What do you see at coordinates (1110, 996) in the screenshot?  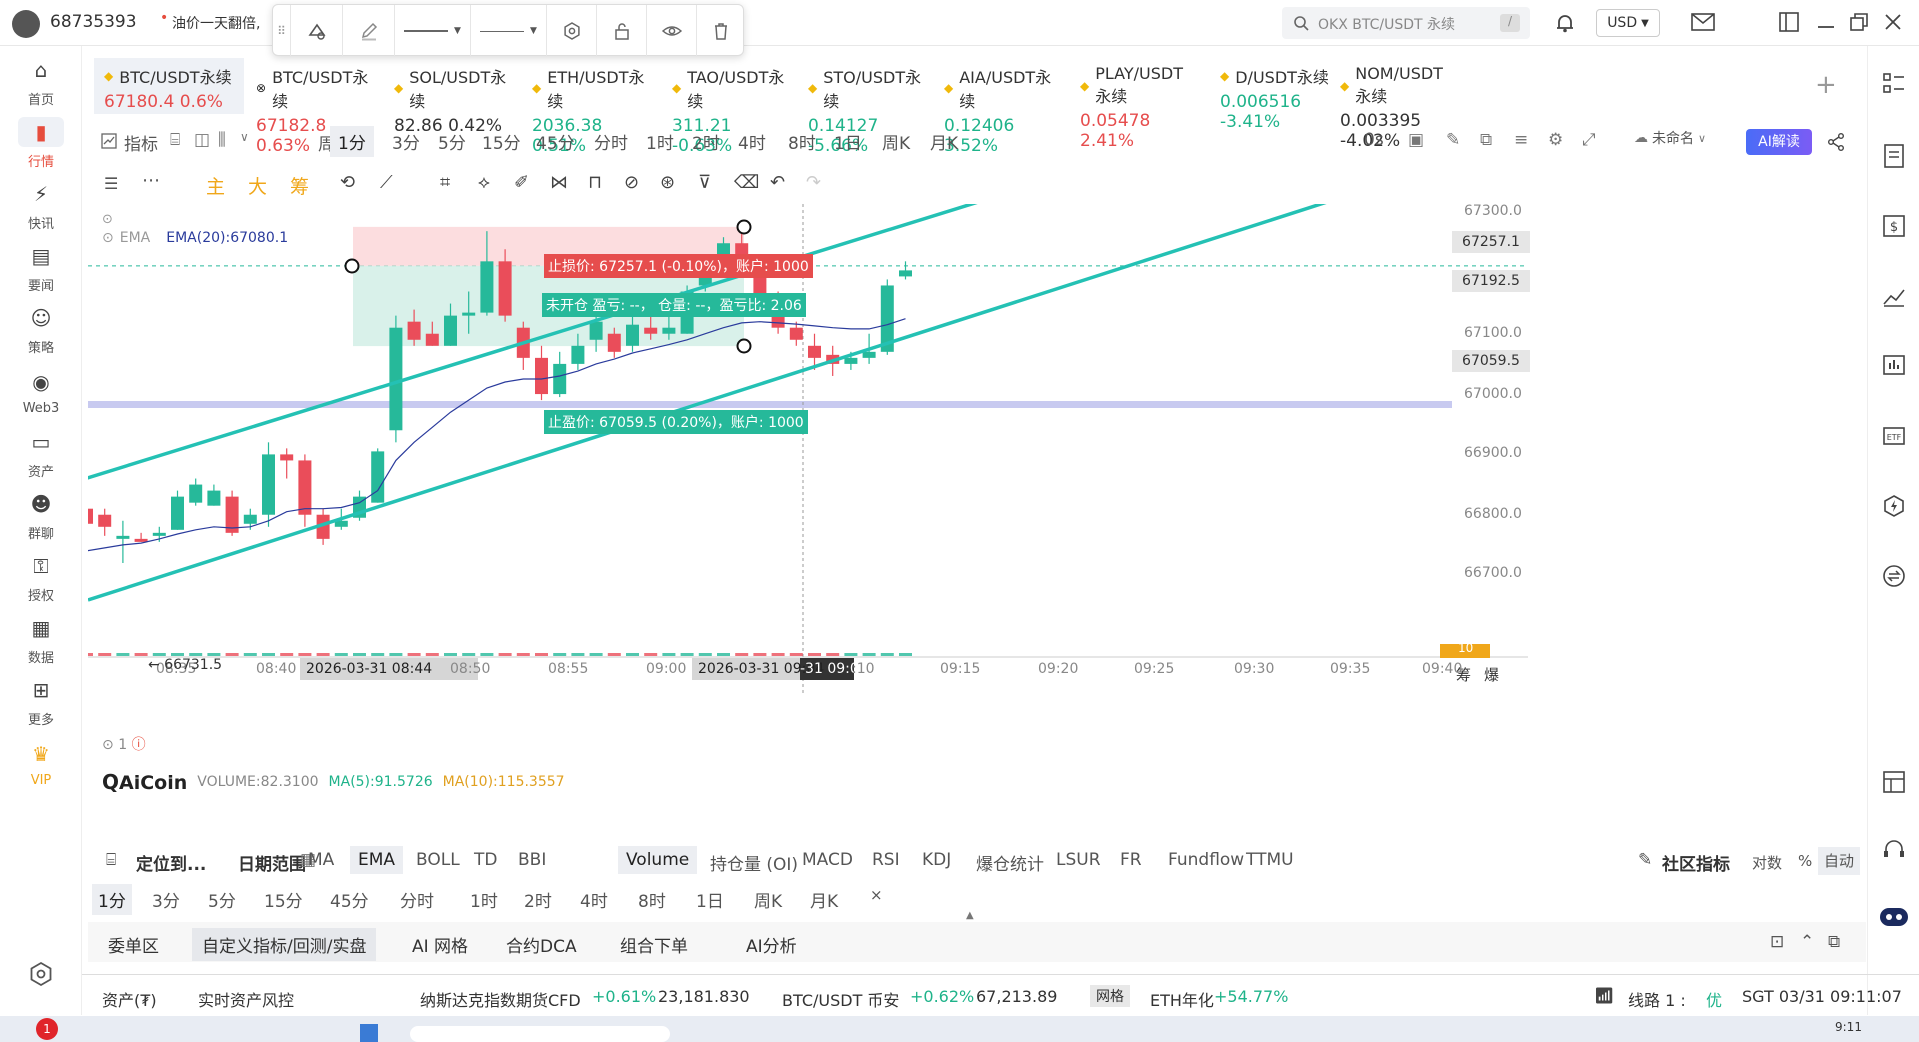 I see `grid-badge: 网格` at bounding box center [1110, 996].